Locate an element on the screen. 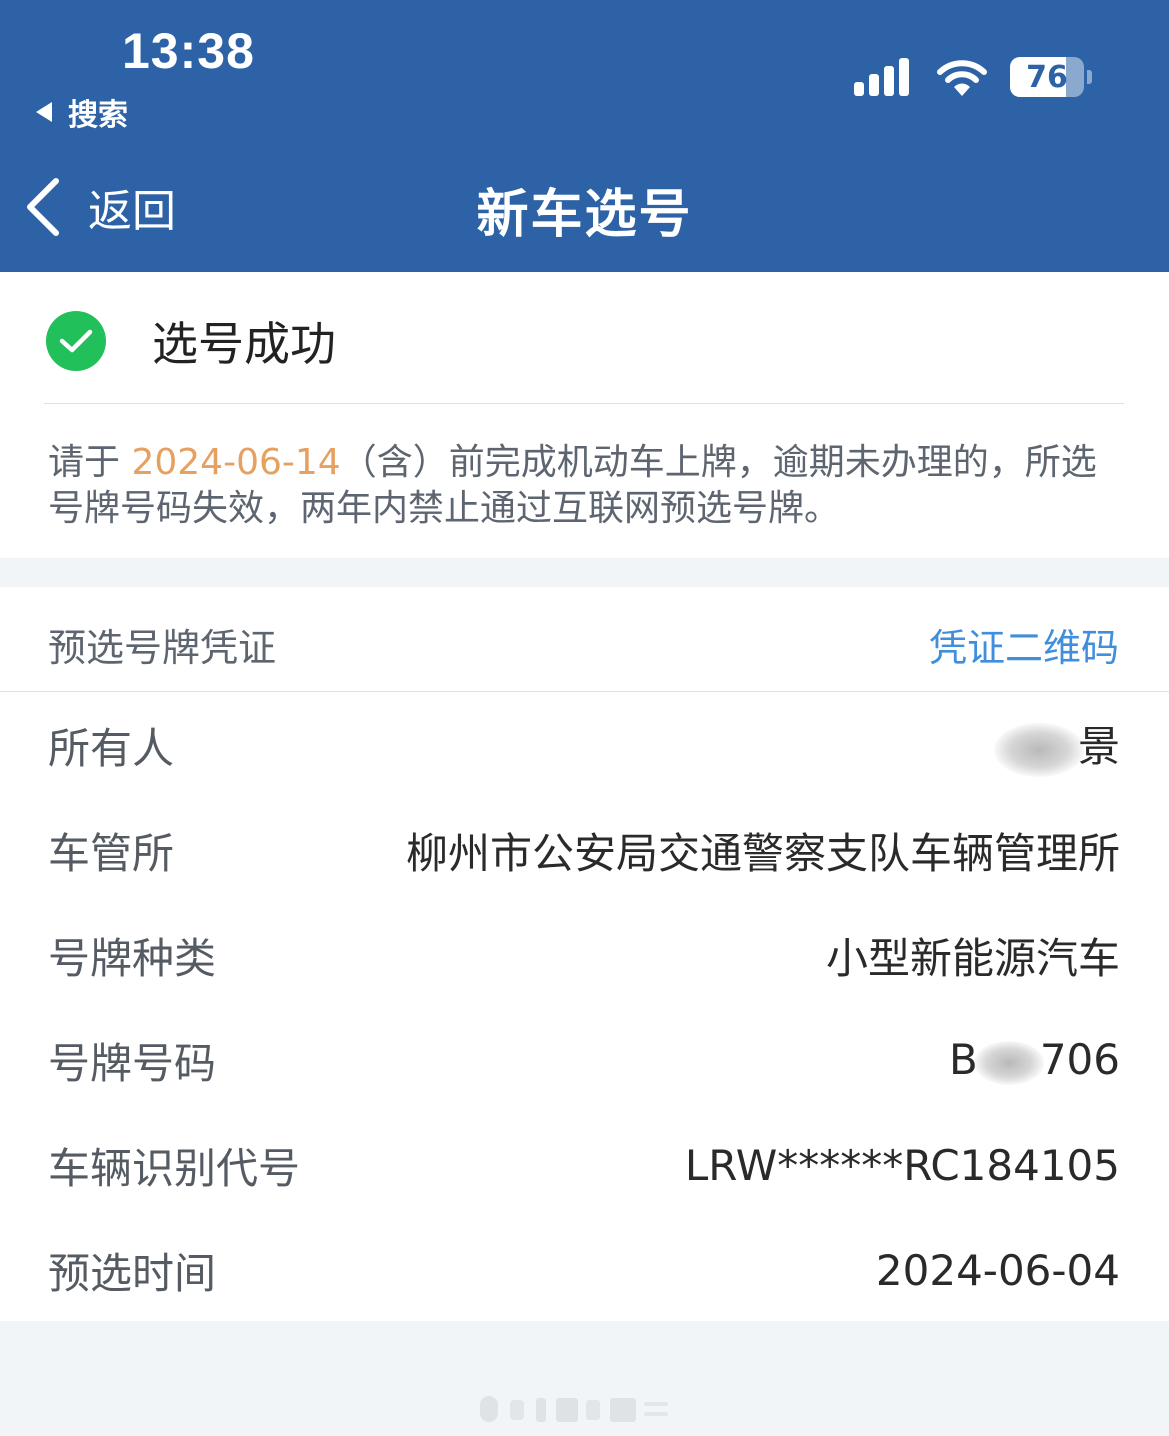  voucher-title: 预选号牌凭证 is located at coordinates (162, 648).